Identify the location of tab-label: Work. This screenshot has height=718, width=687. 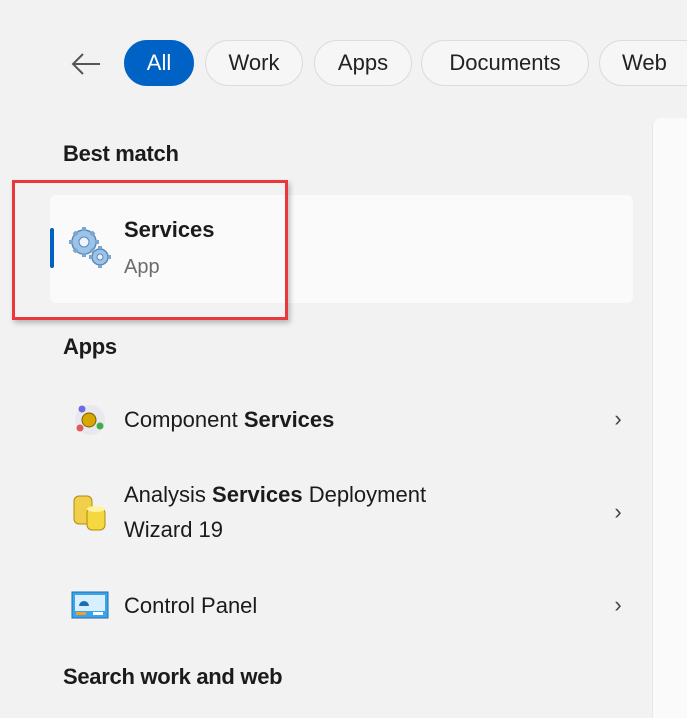
(254, 62).